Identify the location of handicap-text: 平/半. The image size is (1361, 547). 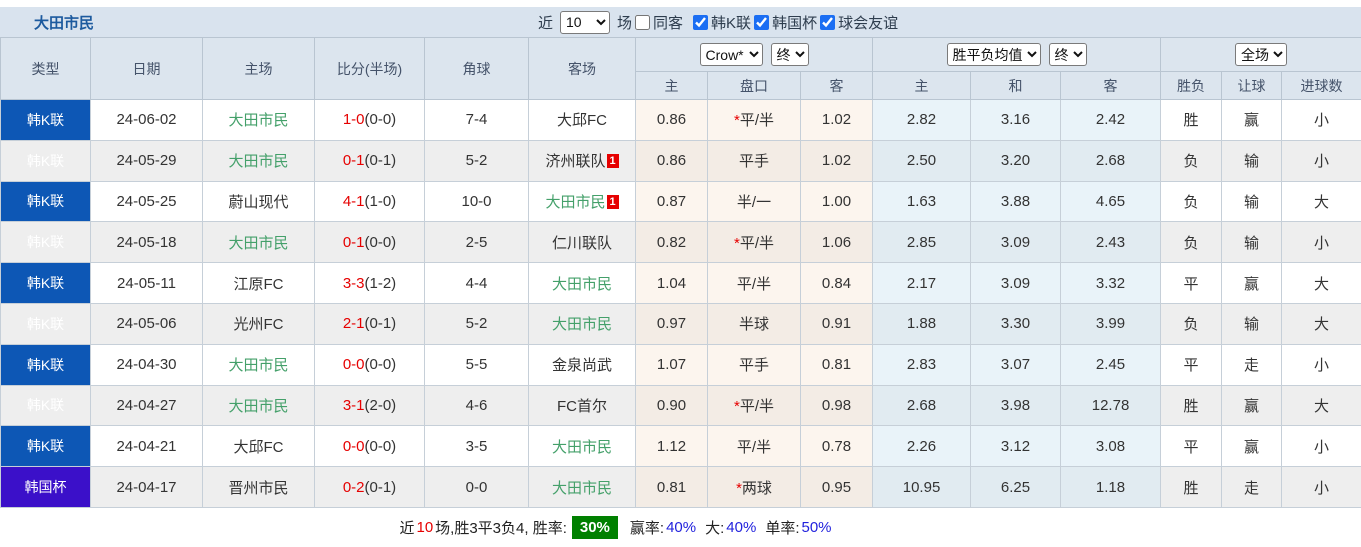
(757, 243).